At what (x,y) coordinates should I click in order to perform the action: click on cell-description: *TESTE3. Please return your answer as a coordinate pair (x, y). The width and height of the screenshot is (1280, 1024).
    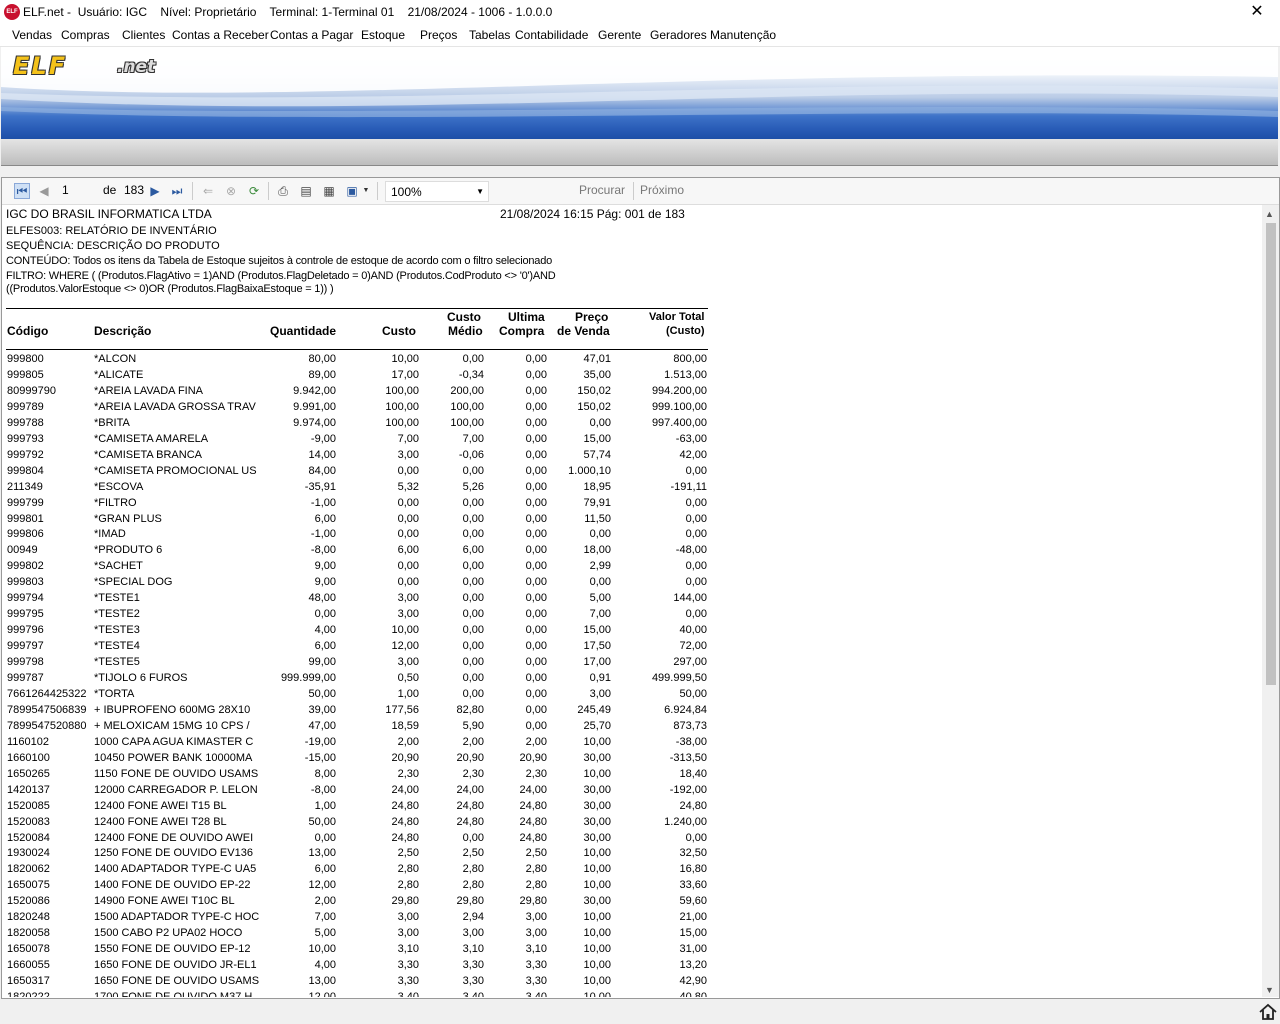
    Looking at the image, I should click on (117, 630).